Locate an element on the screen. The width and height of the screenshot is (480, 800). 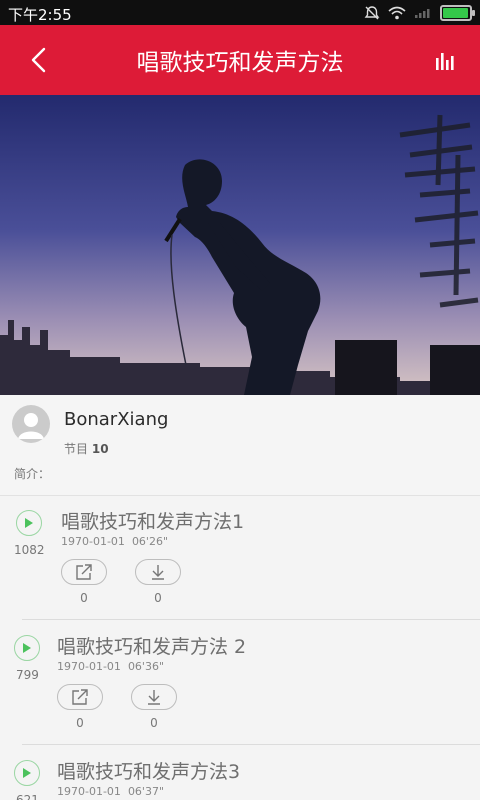
title-bar: 唱歌技巧和发声方法 is located at coordinates (240, 60).